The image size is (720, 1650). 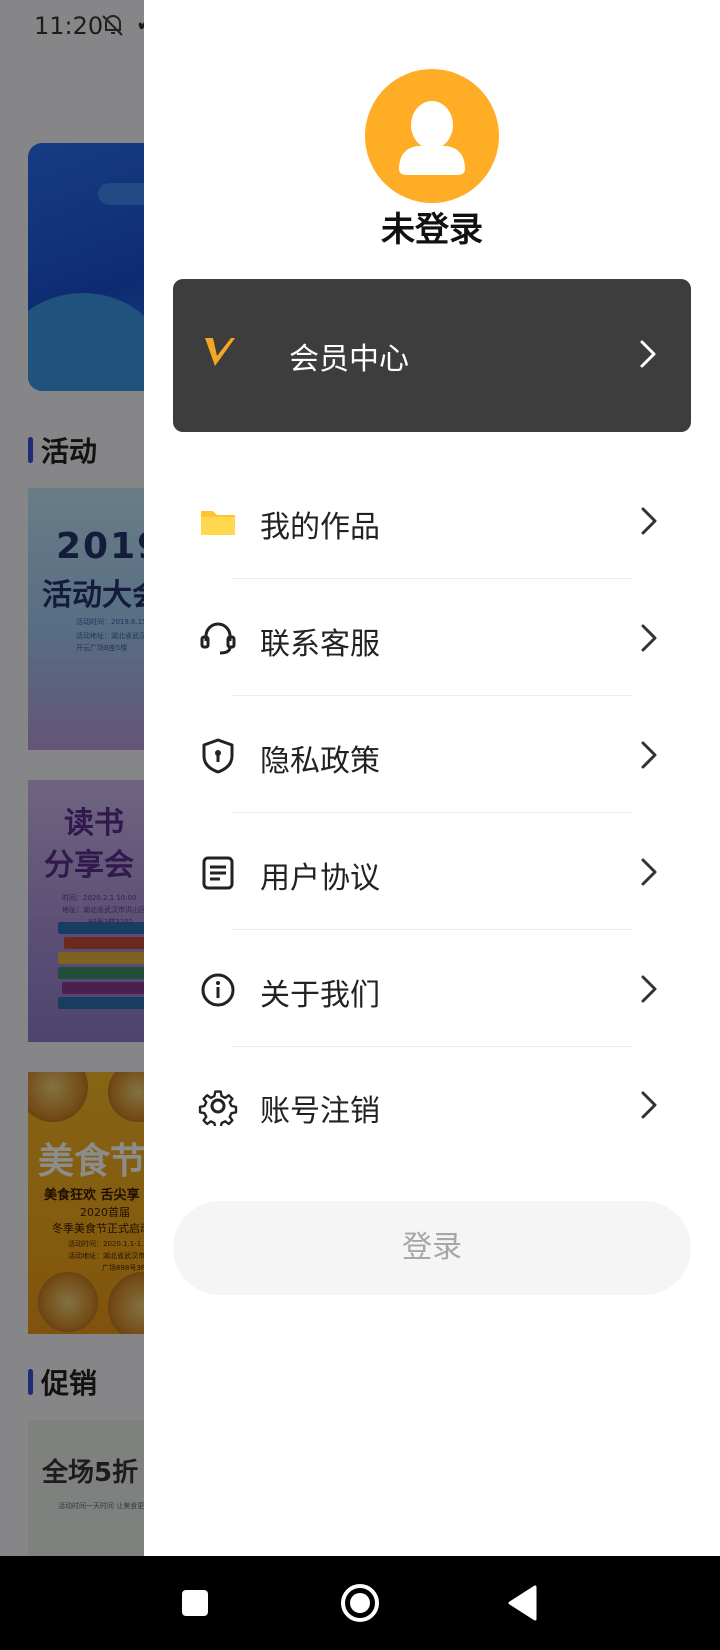 I want to click on shield-icon, so click(x=218, y=756).